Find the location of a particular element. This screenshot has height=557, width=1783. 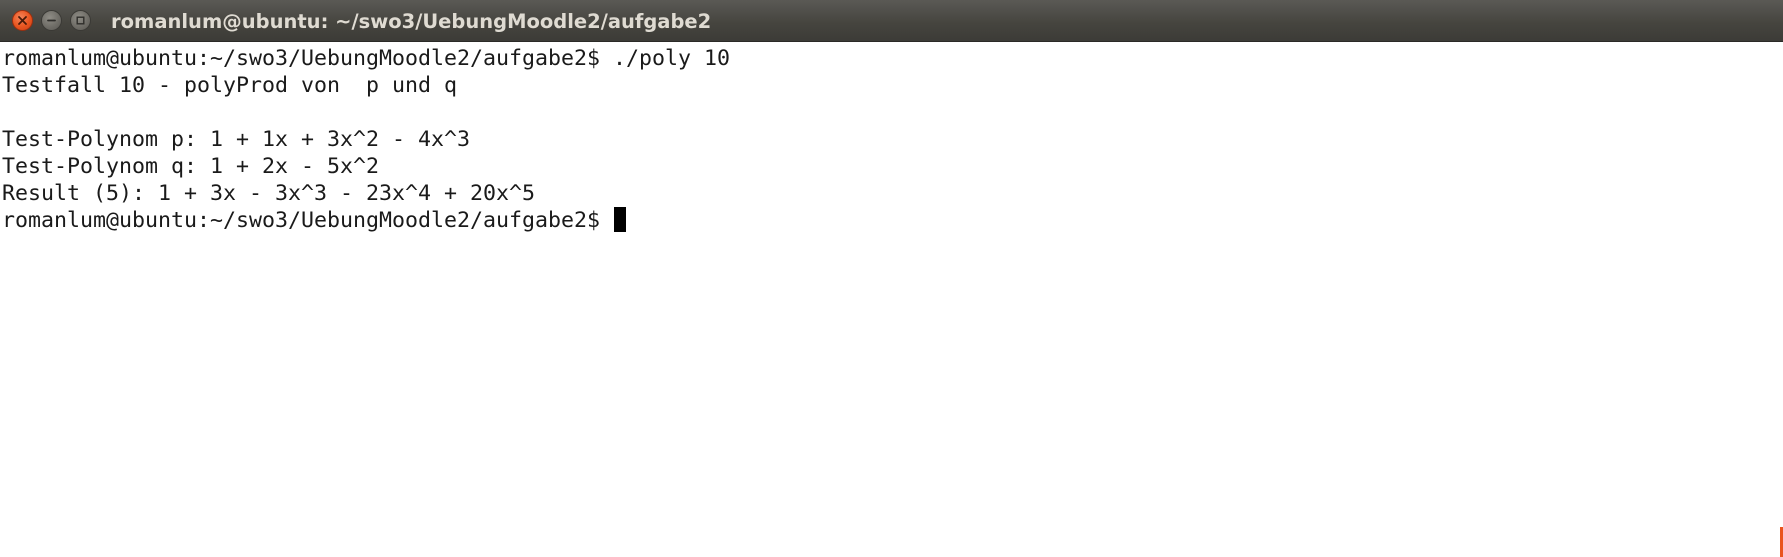

terminal-line-polynom-p: Test-Polynom p: 1 + 1x + 3x^2 - 4x^3 is located at coordinates (236, 139).